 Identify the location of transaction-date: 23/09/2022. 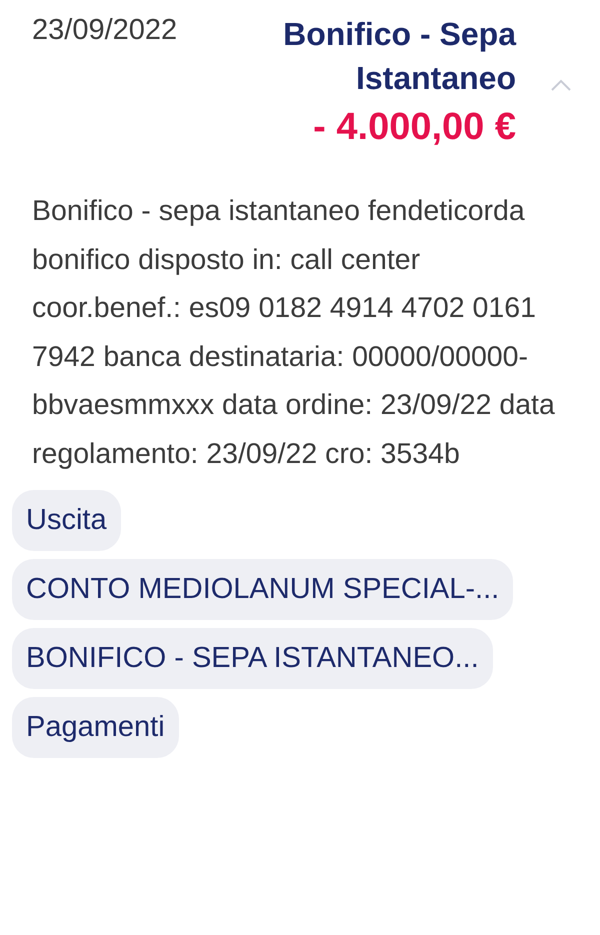
(105, 30).